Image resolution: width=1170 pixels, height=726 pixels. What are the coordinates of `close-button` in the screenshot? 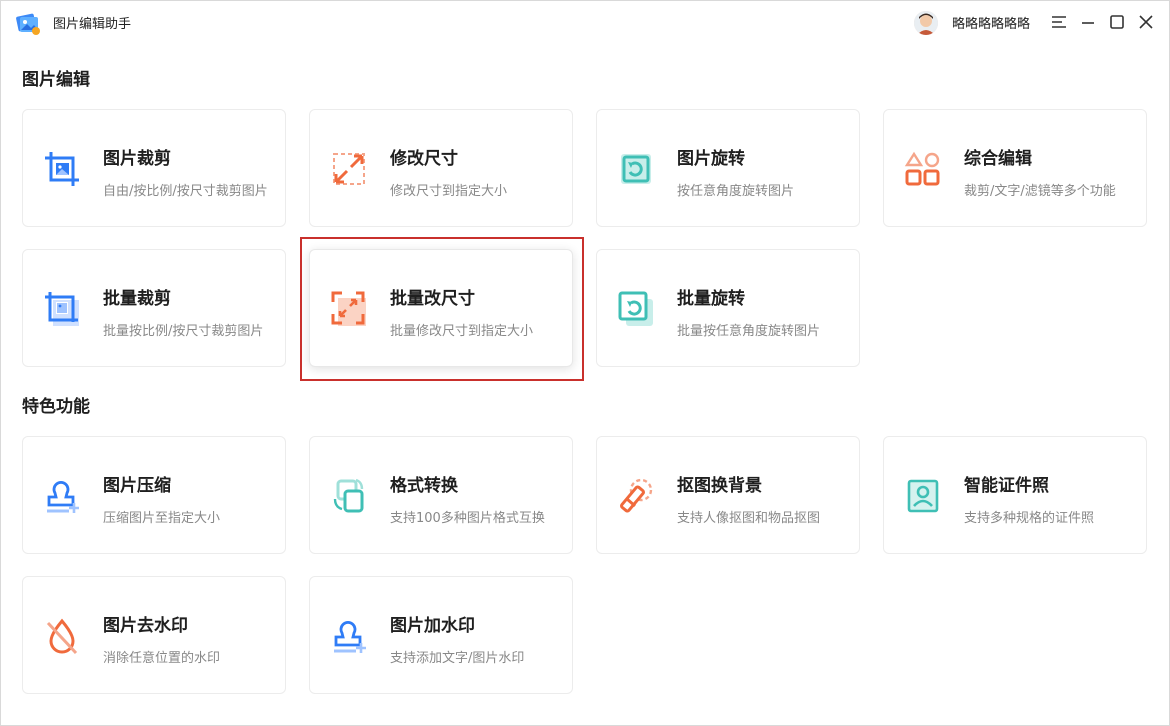 It's located at (1146, 22).